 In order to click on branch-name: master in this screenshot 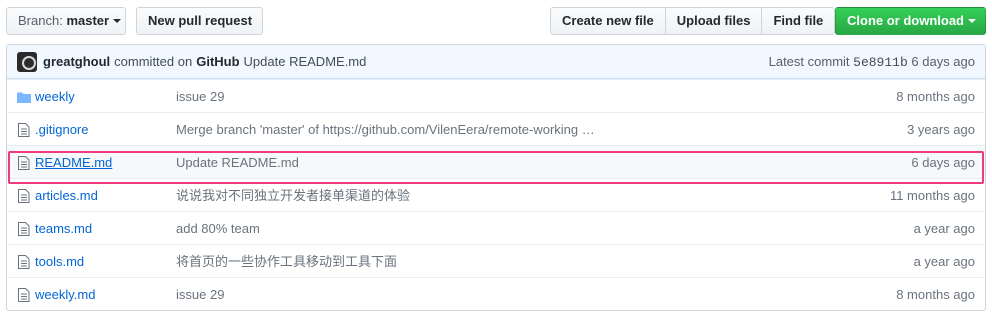, I will do `click(88, 20)`.